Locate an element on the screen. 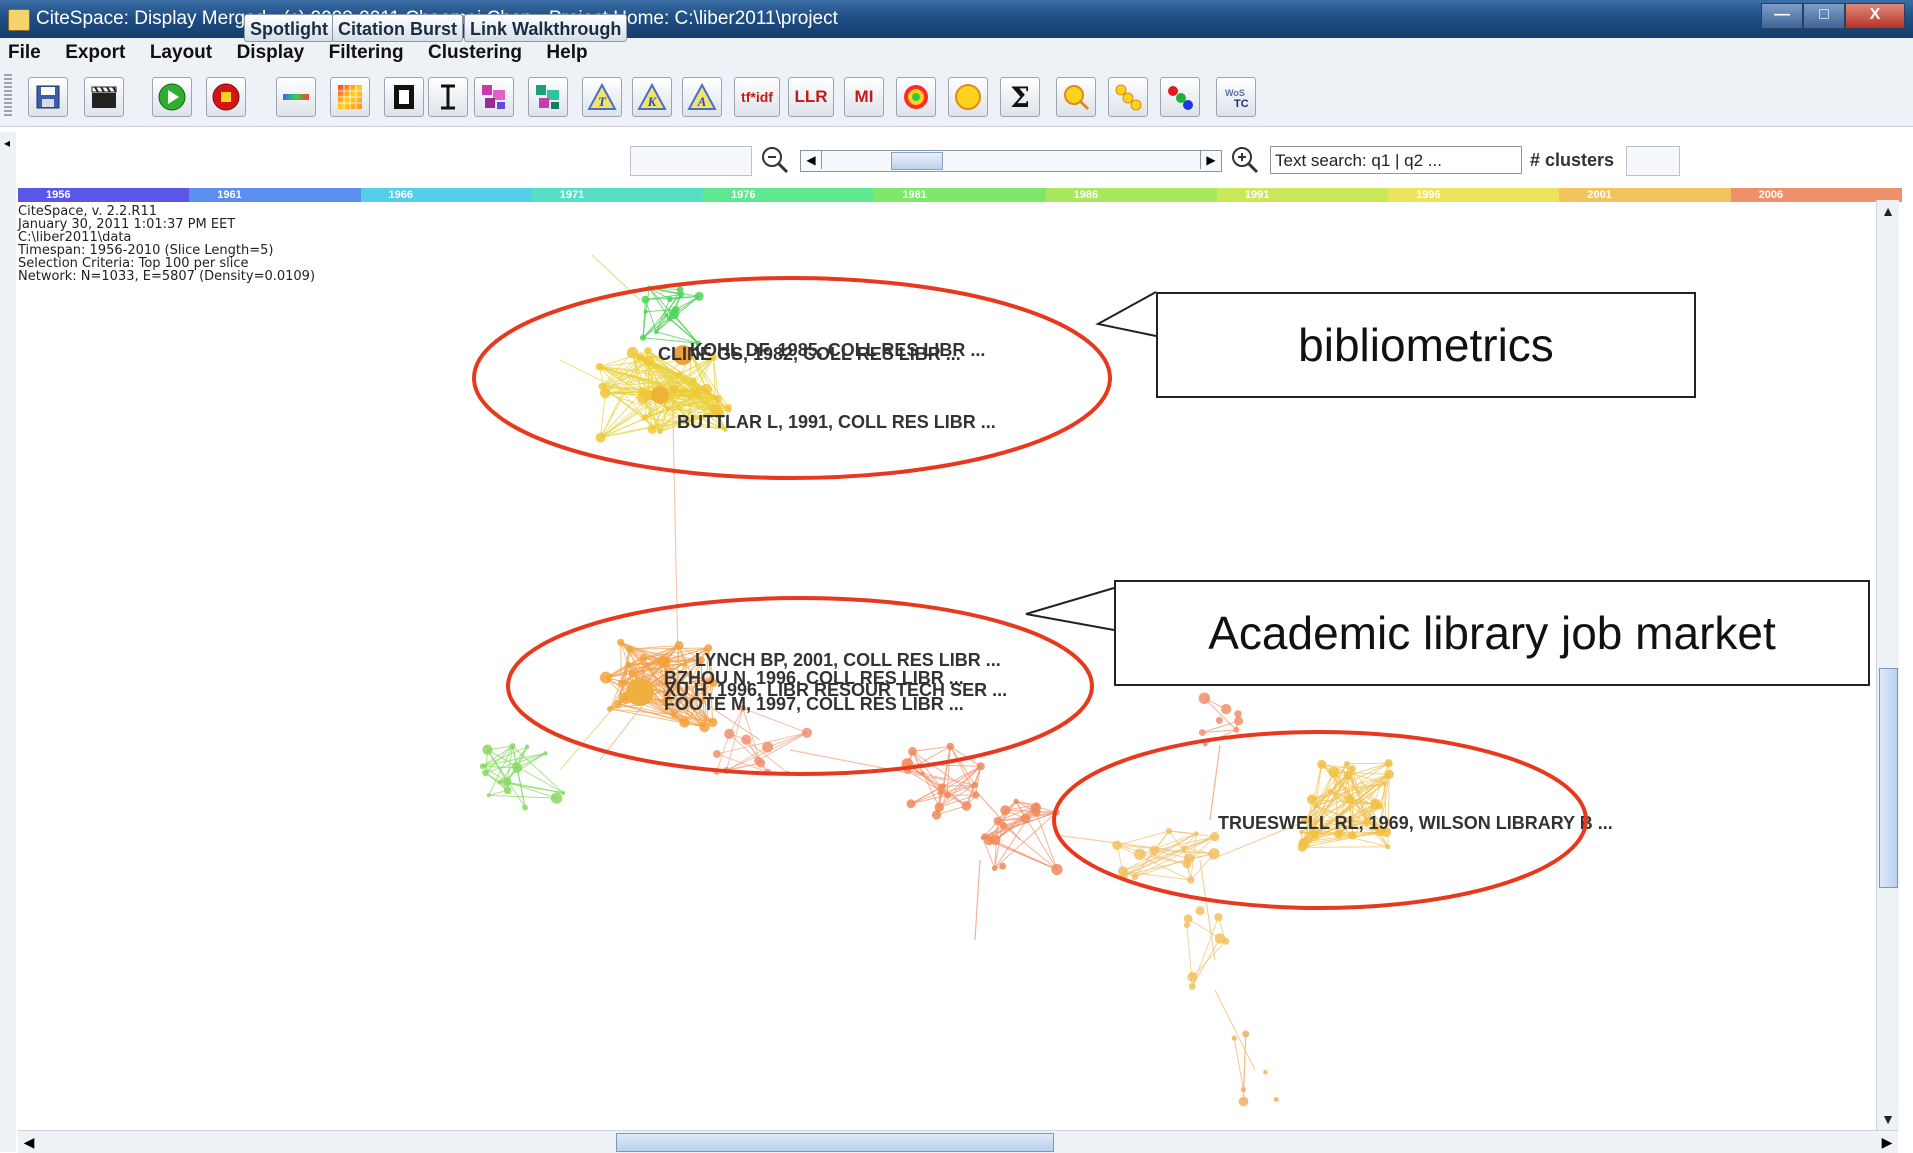  vertical-scroll-thumb is located at coordinates (1888, 778).